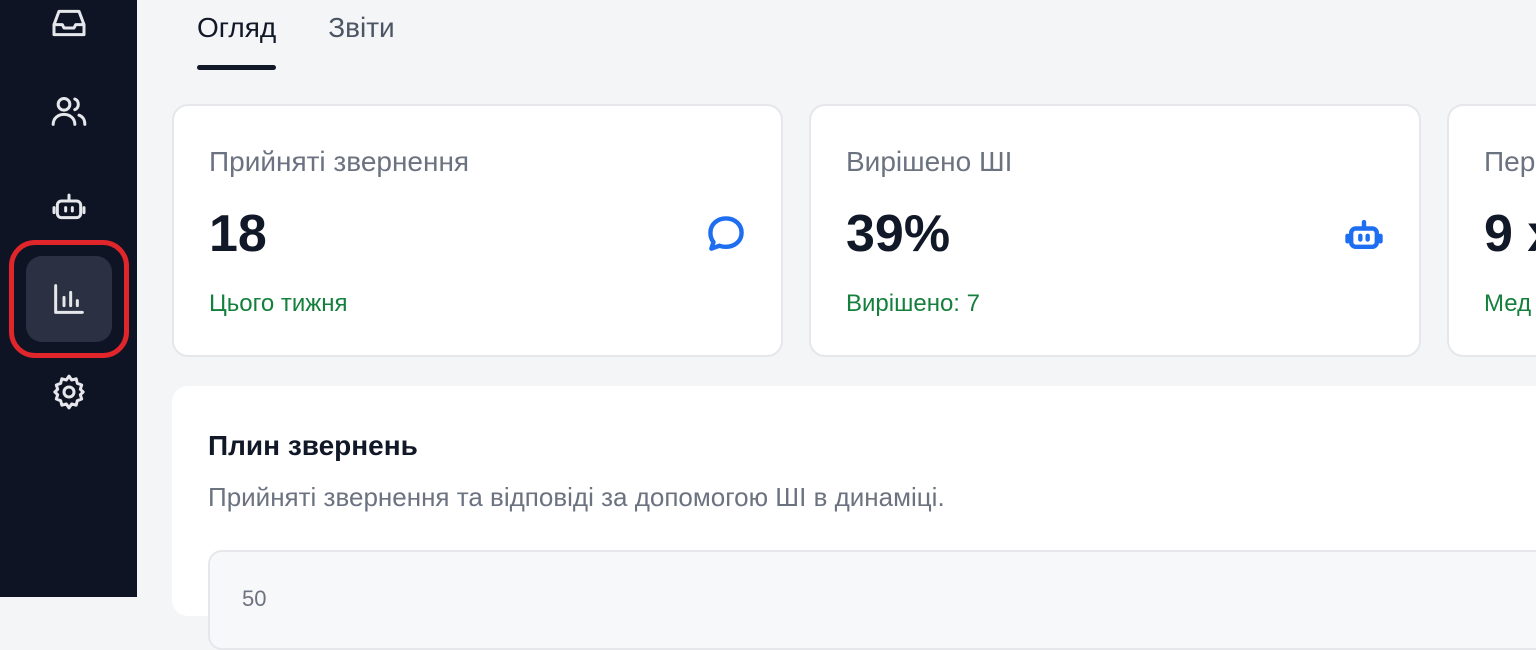 The width and height of the screenshot is (1536, 650). I want to click on stat-card-subtext: Мед, so click(1508, 303).